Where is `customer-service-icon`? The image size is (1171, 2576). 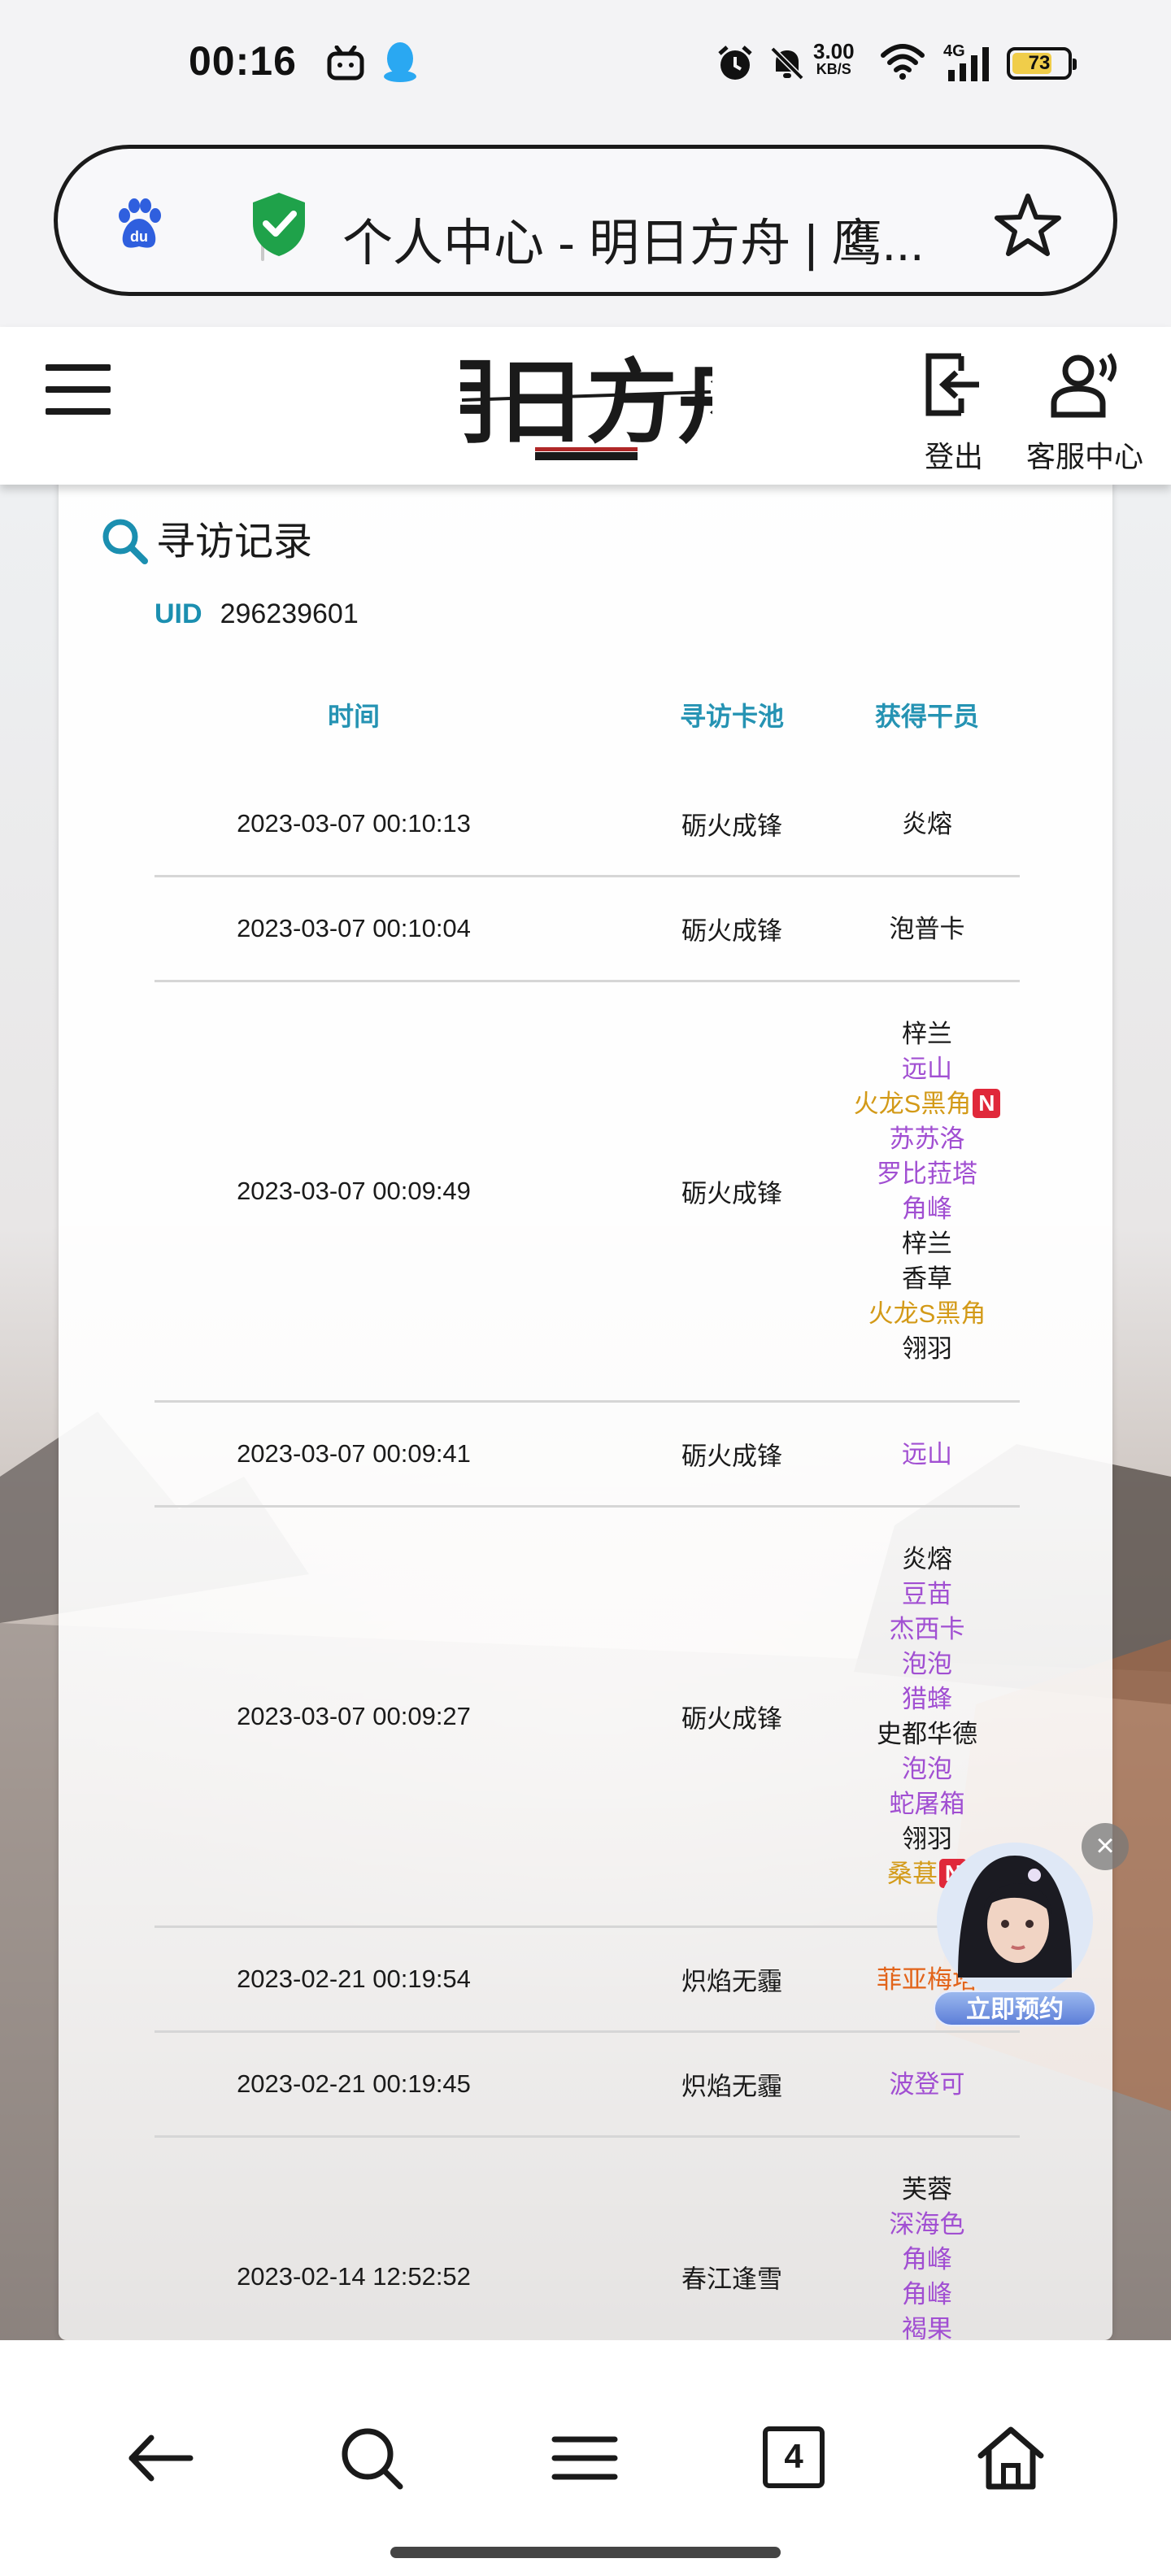
customer-service-icon is located at coordinates (1084, 385).